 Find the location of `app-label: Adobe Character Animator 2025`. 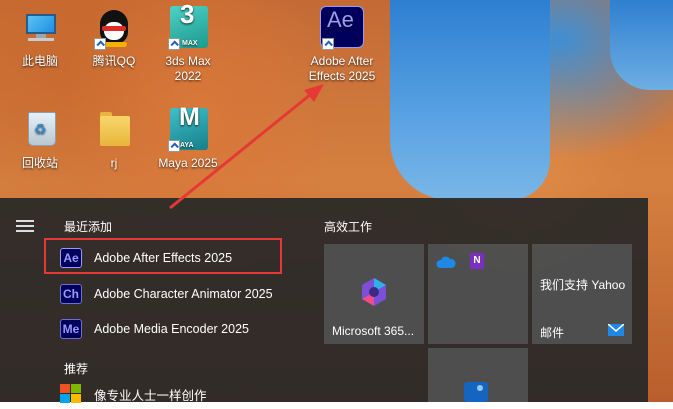

app-label: Adobe Character Animator 2025 is located at coordinates (183, 294).